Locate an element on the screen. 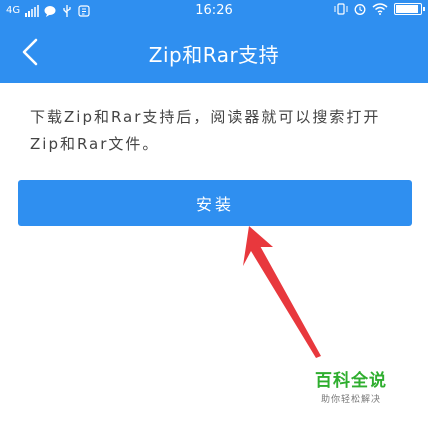 The width and height of the screenshot is (428, 434). install-button: 安装 is located at coordinates (215, 203).